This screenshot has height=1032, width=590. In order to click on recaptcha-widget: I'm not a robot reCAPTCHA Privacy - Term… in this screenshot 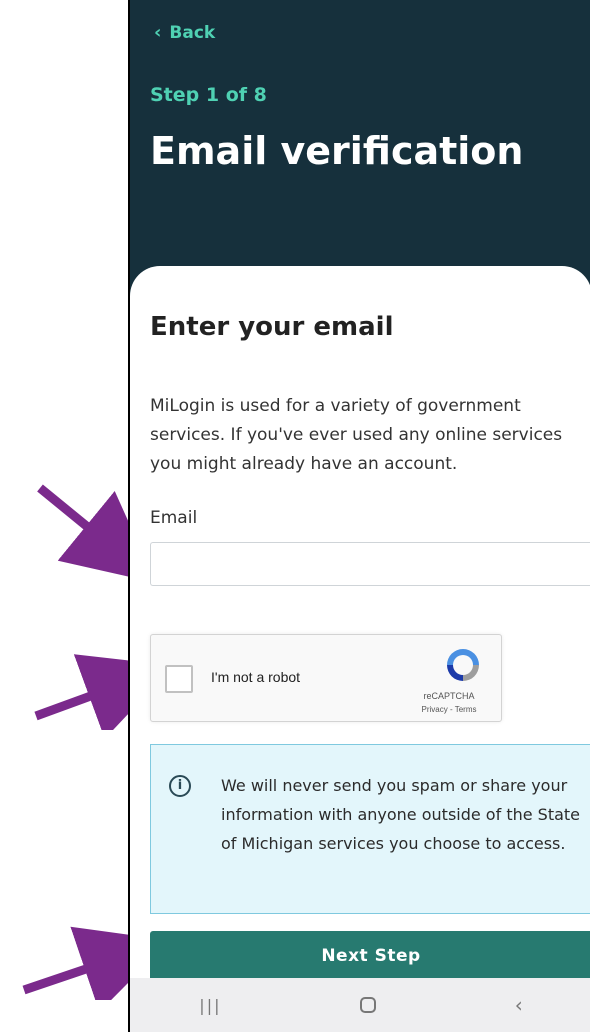, I will do `click(326, 678)`.